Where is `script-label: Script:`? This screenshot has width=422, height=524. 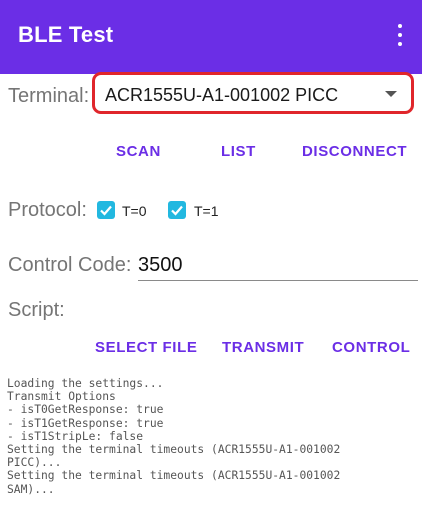 script-label: Script: is located at coordinates (36, 310).